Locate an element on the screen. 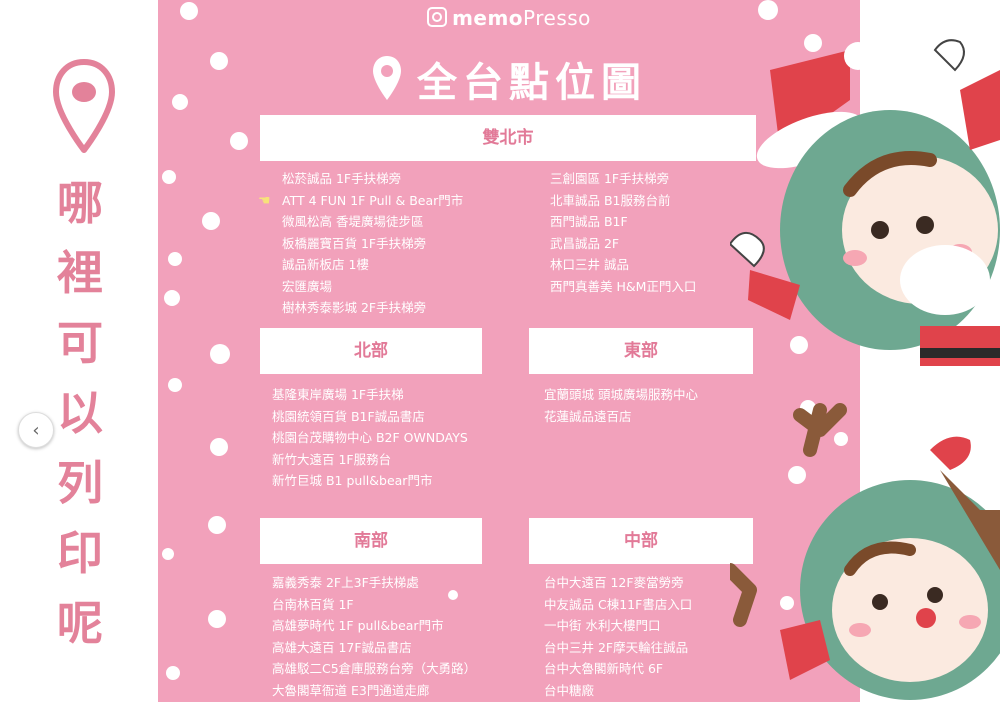 Image resolution: width=1000 pixels, height=702 pixels. list-item: 桃園台茂購物中心 B2F OWNDAYS is located at coordinates (370, 437).